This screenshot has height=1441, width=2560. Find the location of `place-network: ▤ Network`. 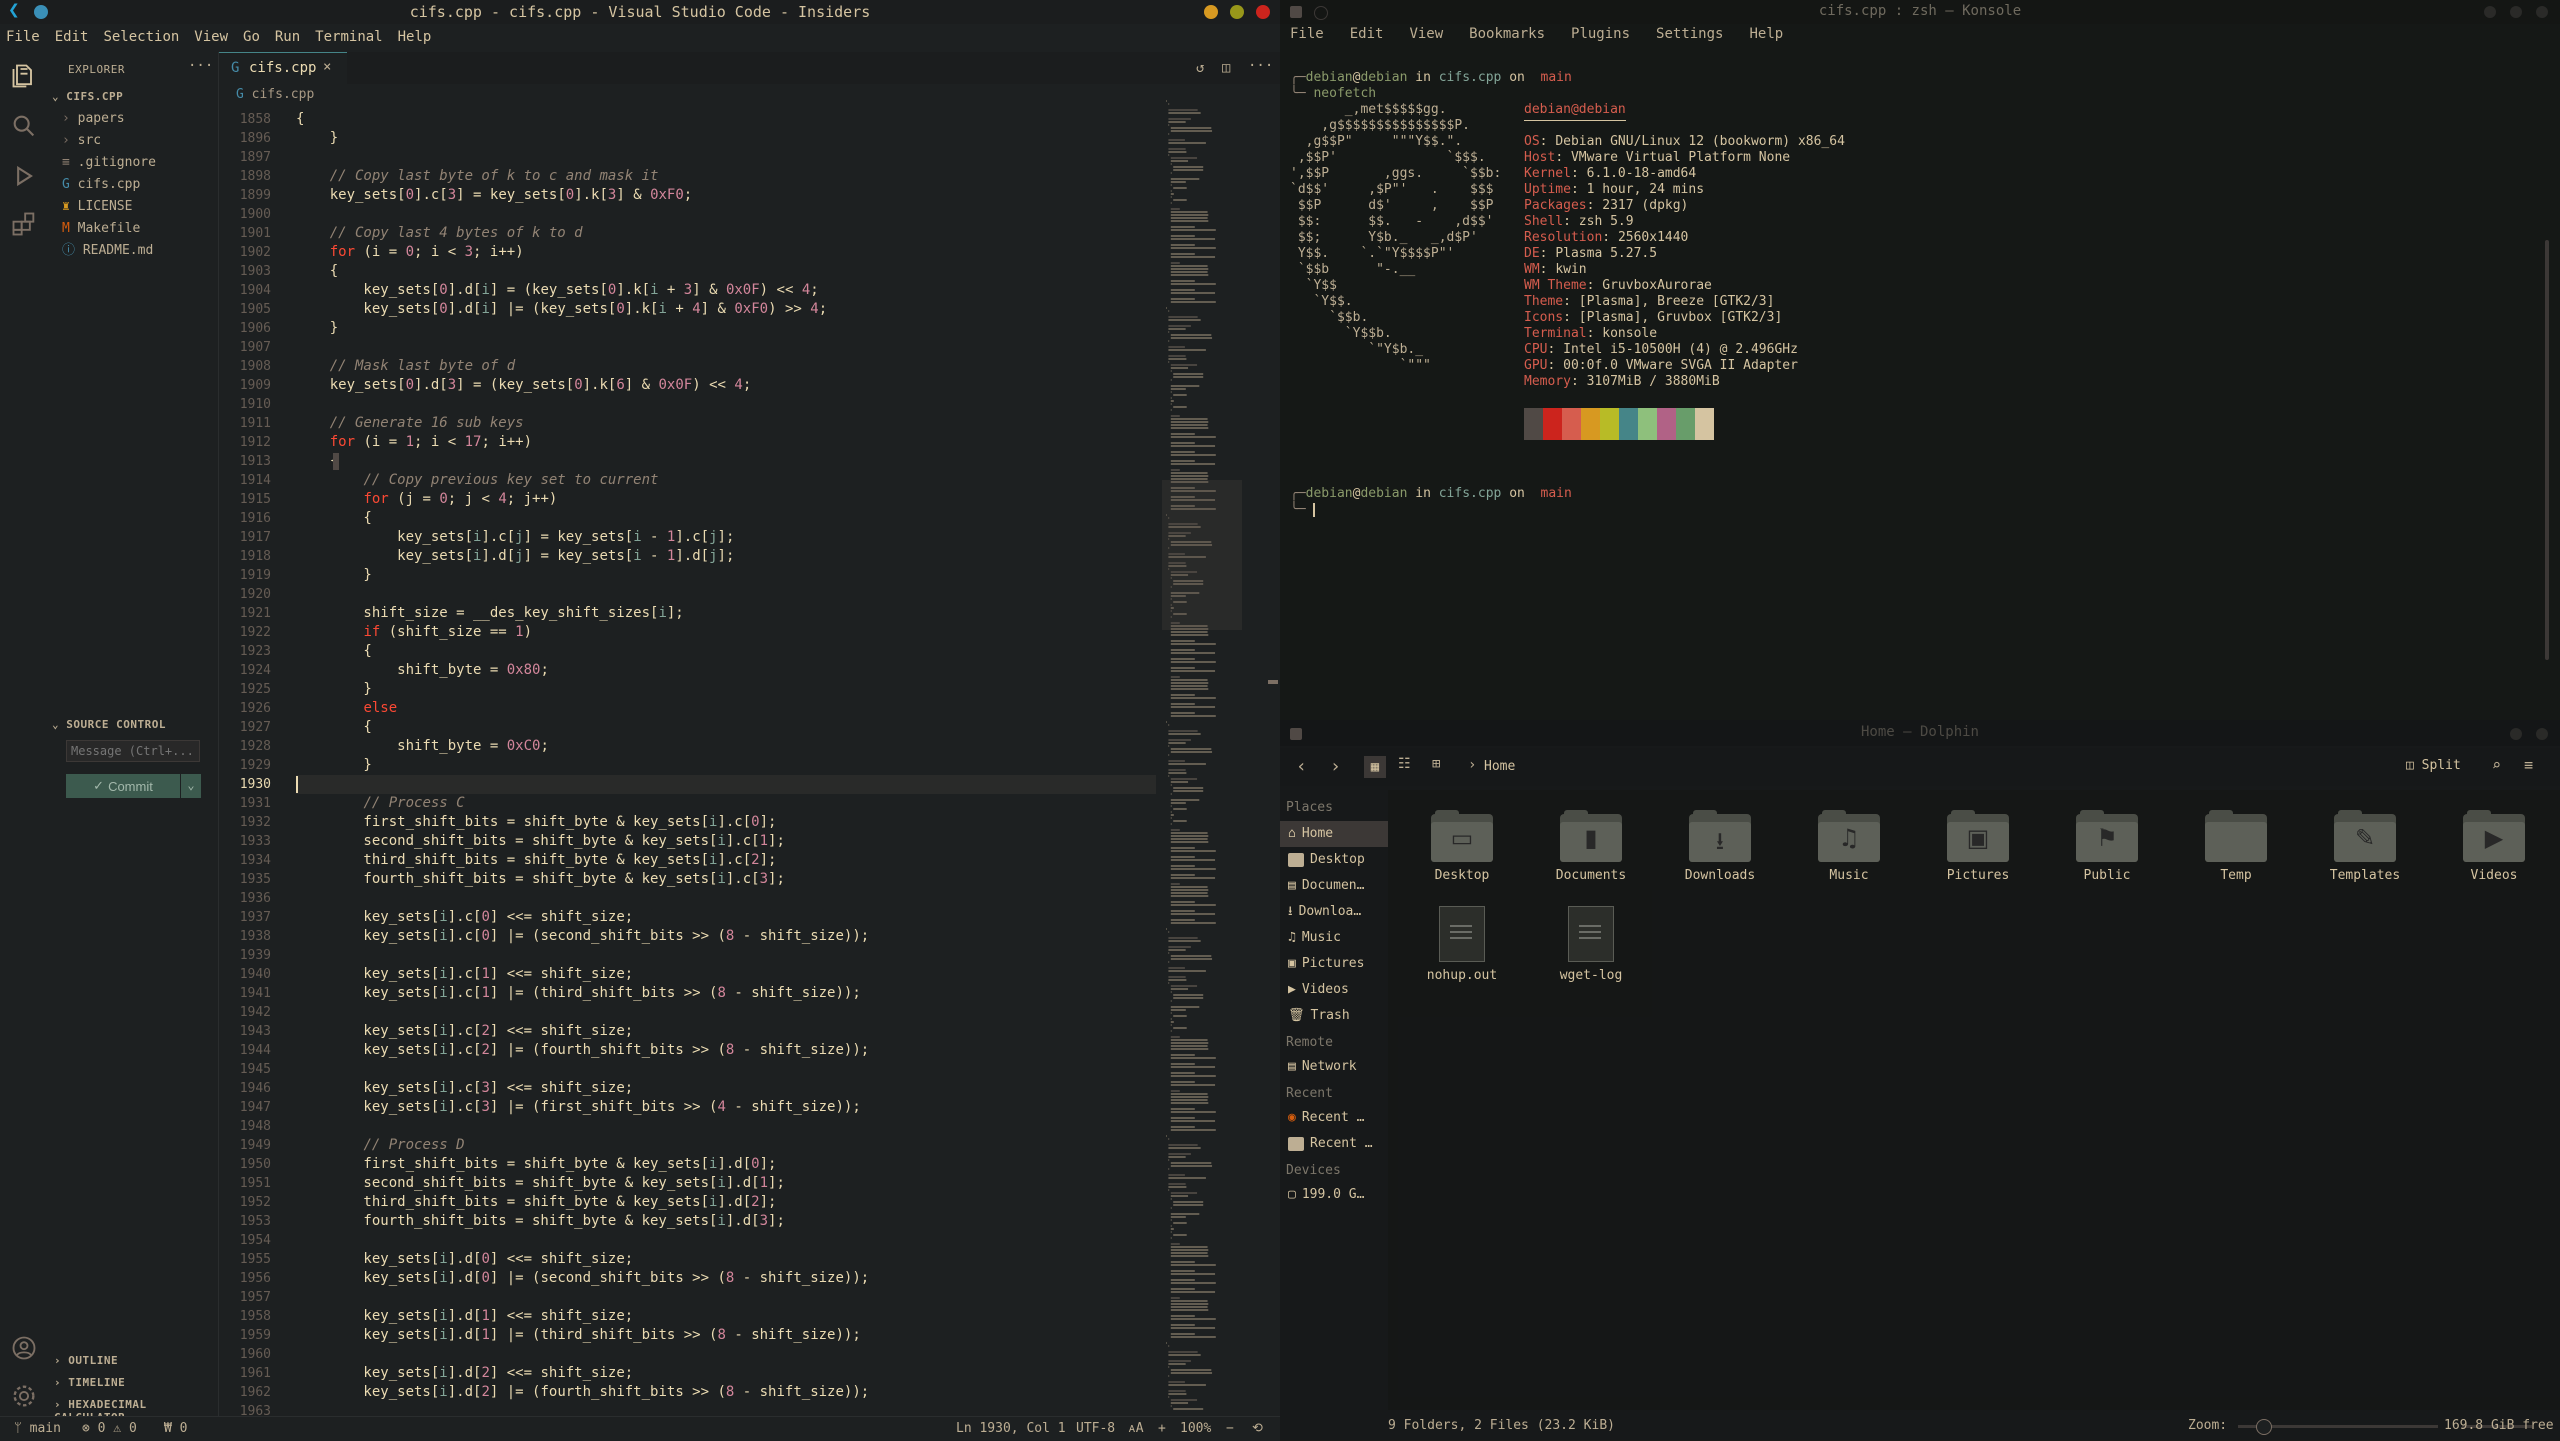

place-network: ▤ Network is located at coordinates (1334, 1067).